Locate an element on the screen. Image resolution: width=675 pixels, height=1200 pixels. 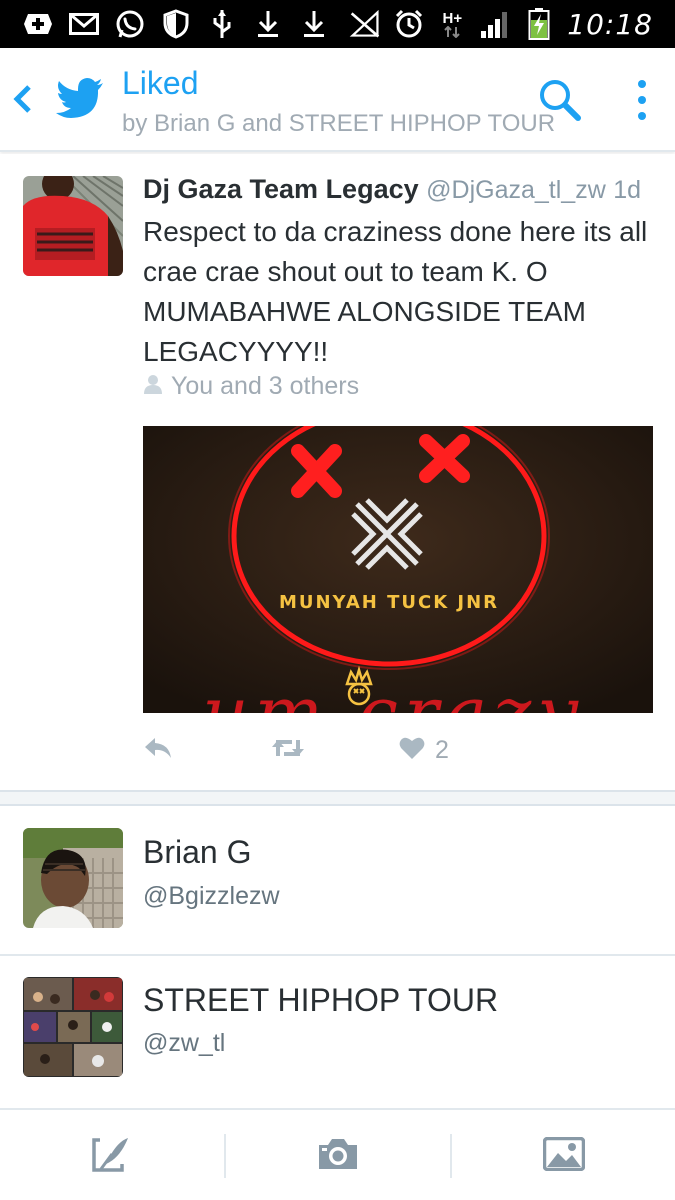
tweet-header: Dj Gaza Team Legacy @DjGaza_tl_zw 1d is located at coordinates (392, 189).